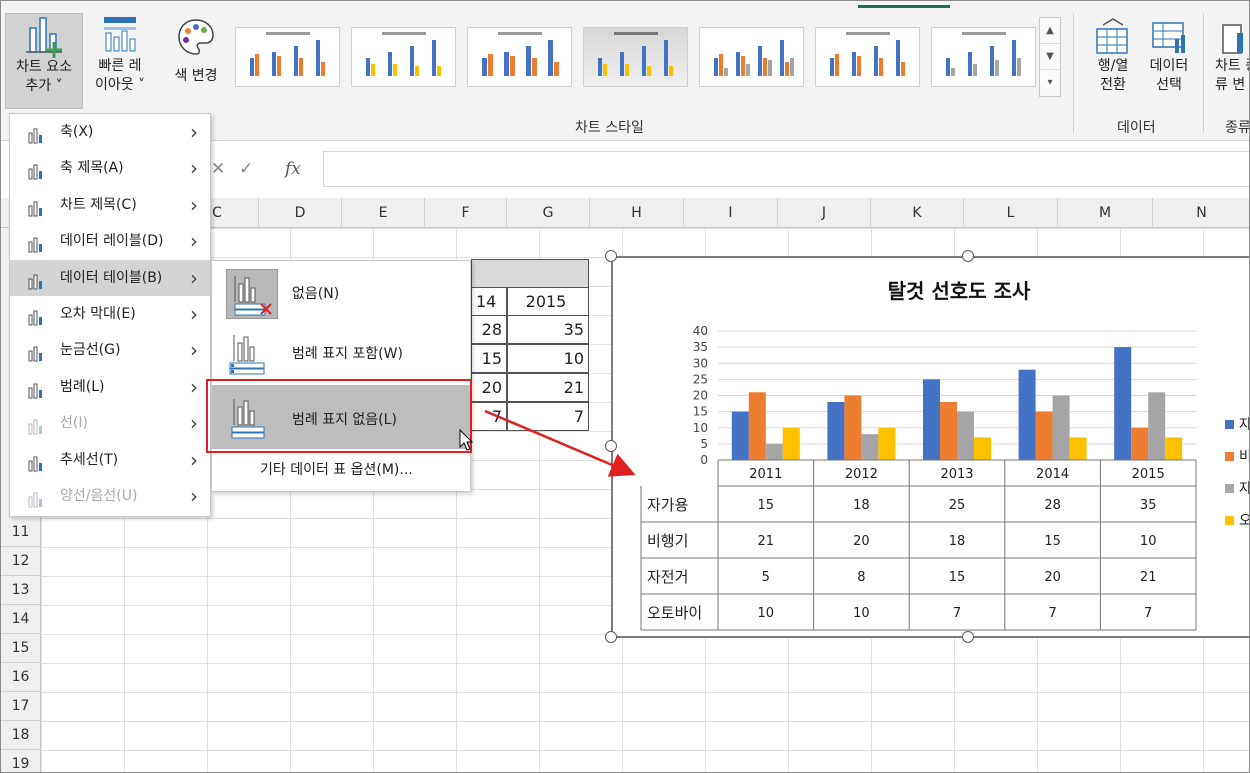 Image resolution: width=1250 pixels, height=773 pixels. Describe the element at coordinates (99, 496) in the screenshot. I see `menu-item-label: 양선/음선(U)` at that location.